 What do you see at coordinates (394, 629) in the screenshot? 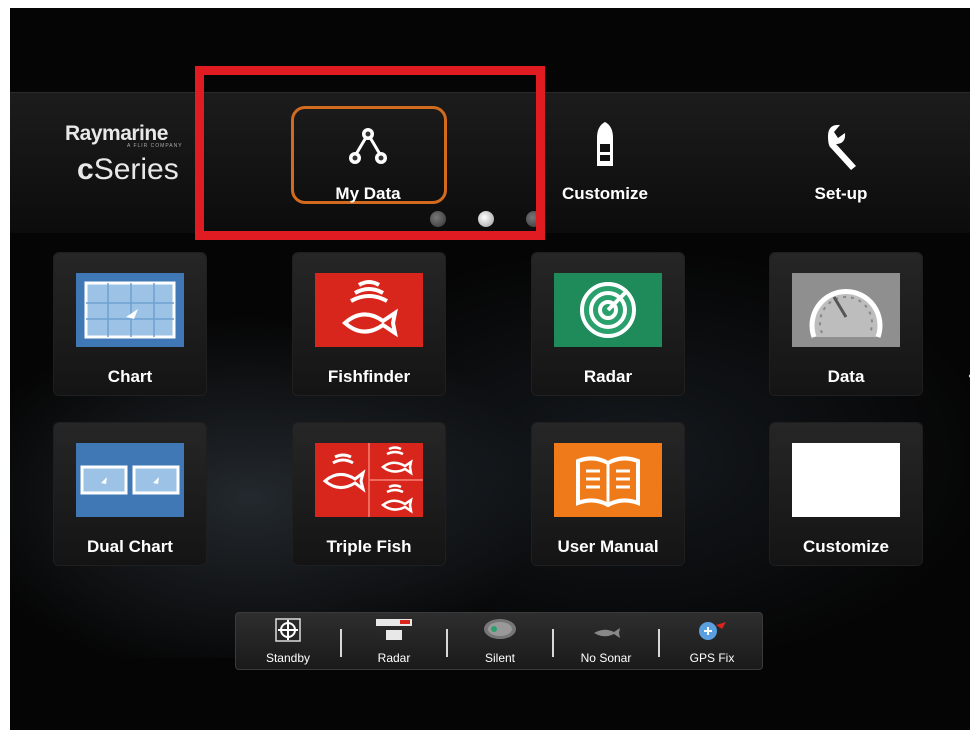
I see `radar-scanner-icon` at bounding box center [394, 629].